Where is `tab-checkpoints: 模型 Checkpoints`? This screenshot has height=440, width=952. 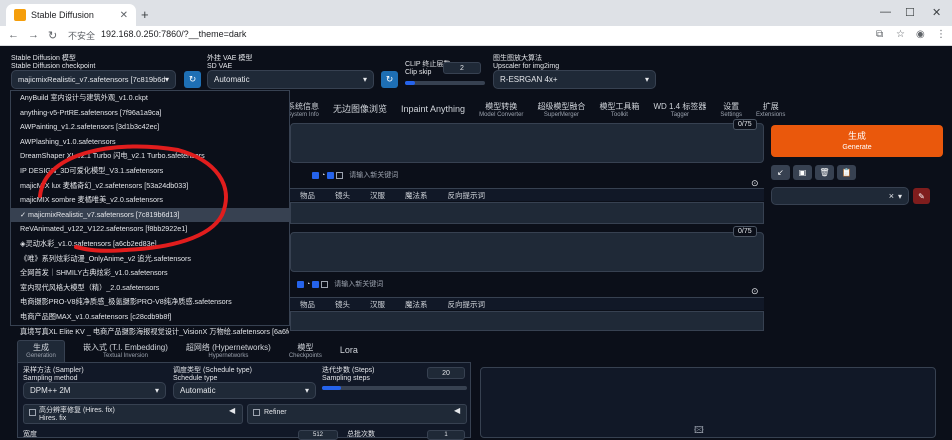 tab-checkpoints: 模型 Checkpoints is located at coordinates (305, 352).